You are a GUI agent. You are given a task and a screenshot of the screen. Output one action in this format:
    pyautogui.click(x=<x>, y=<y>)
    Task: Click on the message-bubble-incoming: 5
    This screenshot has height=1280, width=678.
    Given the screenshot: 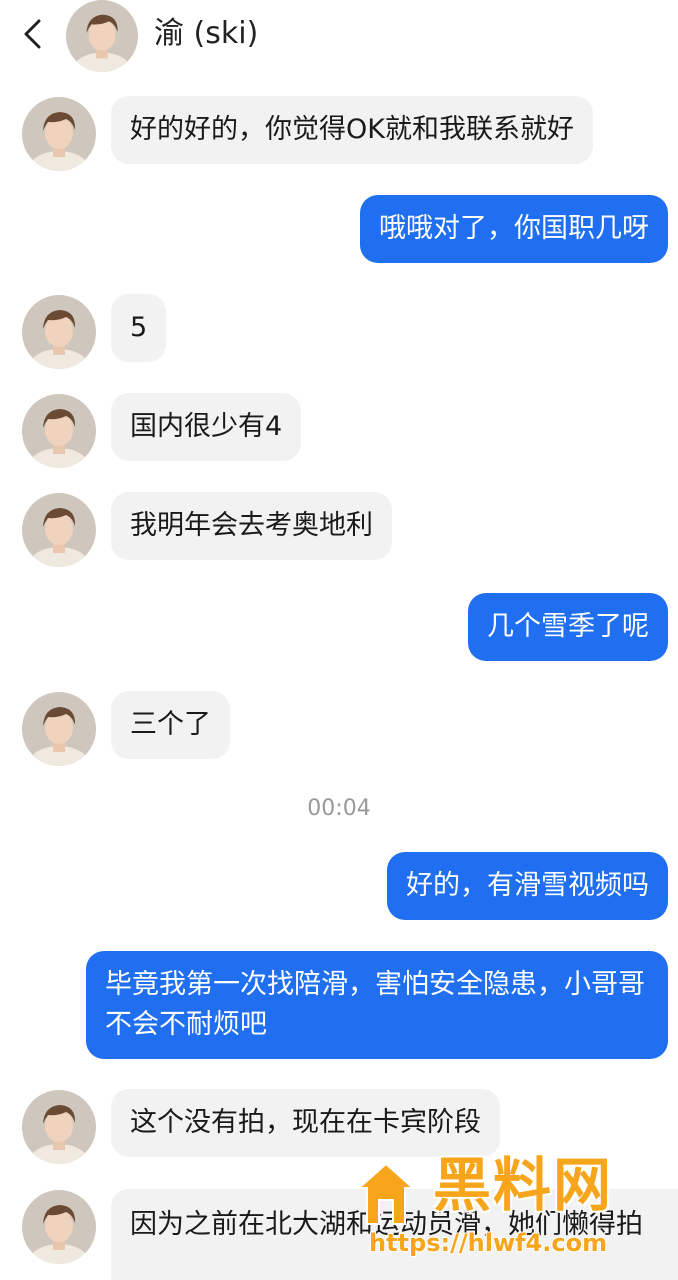 What is the action you would take?
    pyautogui.click(x=139, y=328)
    